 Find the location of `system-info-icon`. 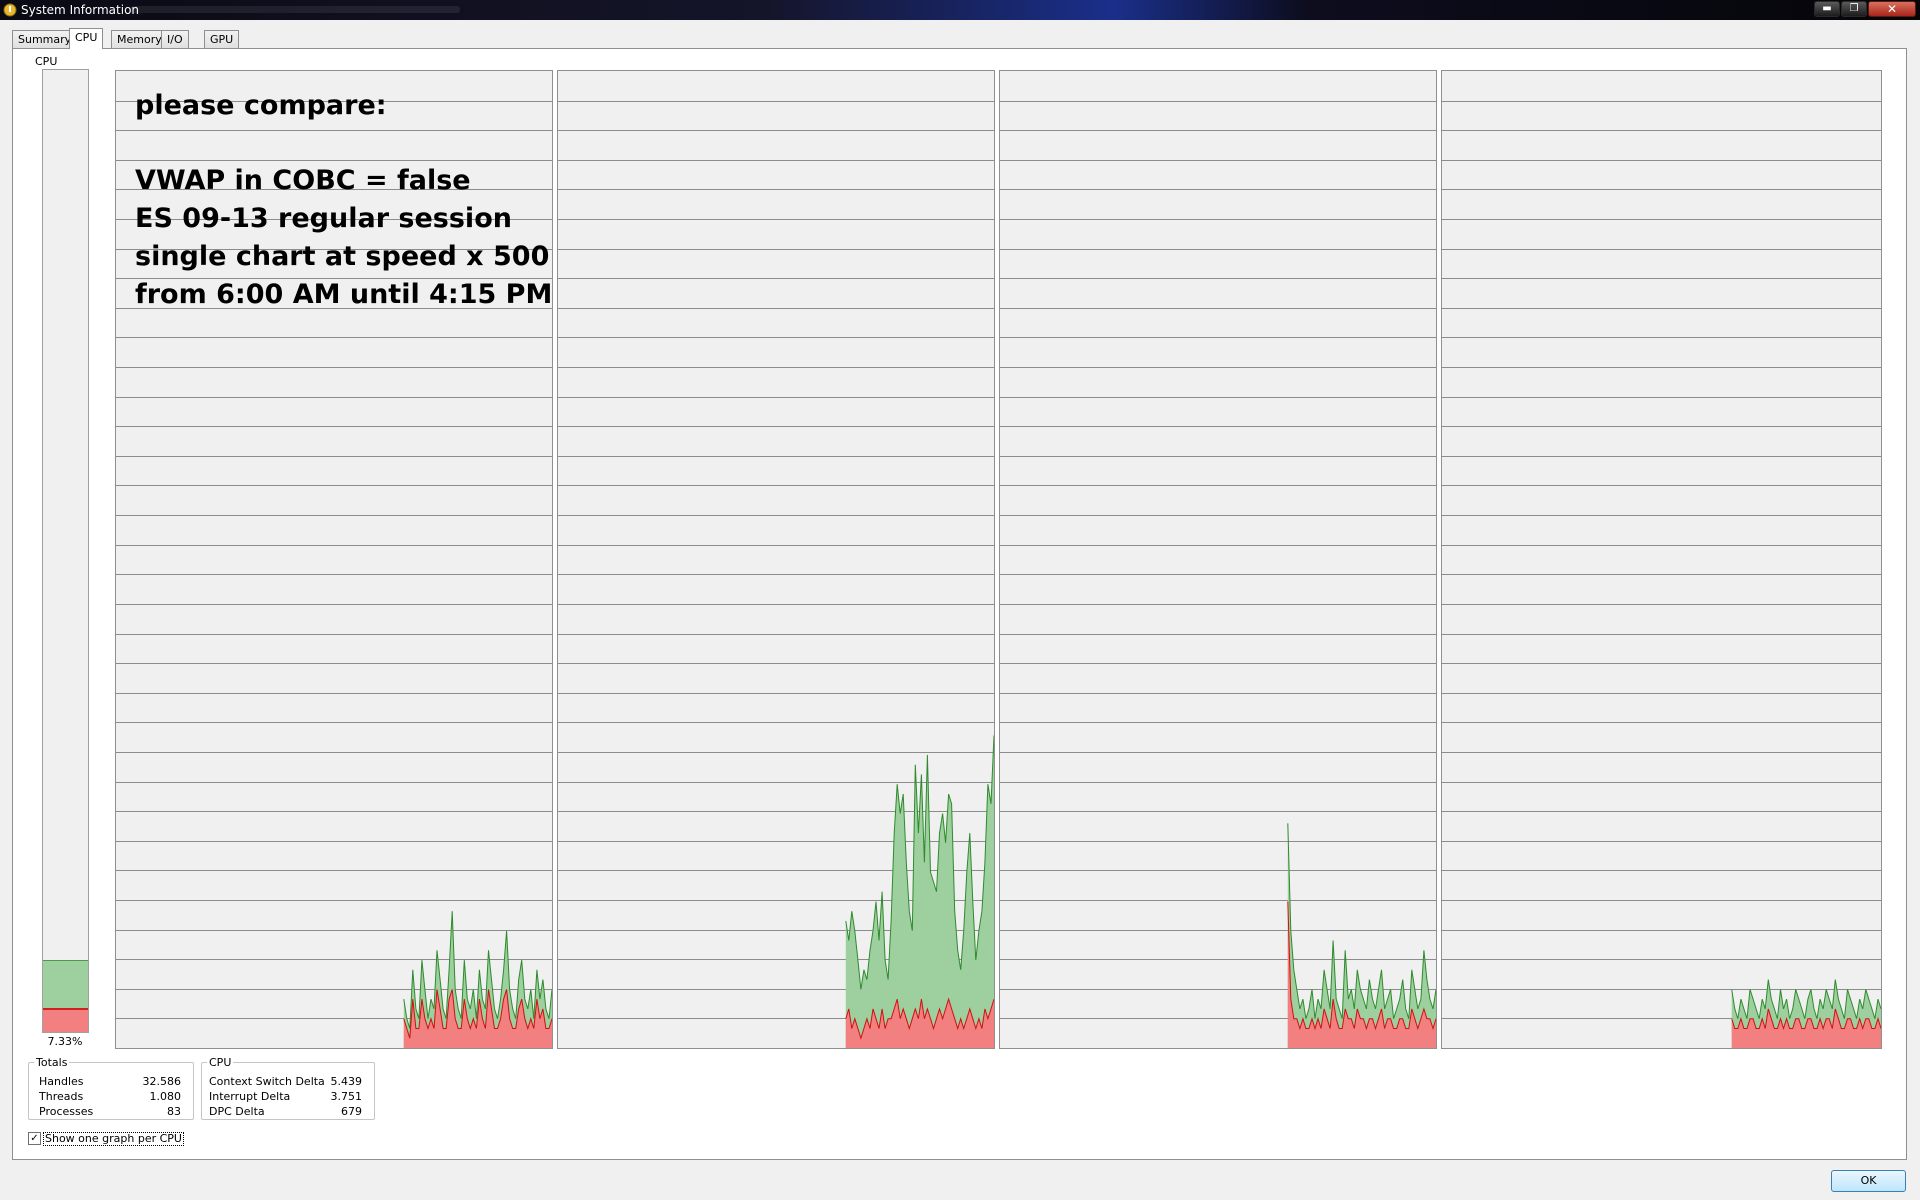

system-info-icon is located at coordinates (10, 10).